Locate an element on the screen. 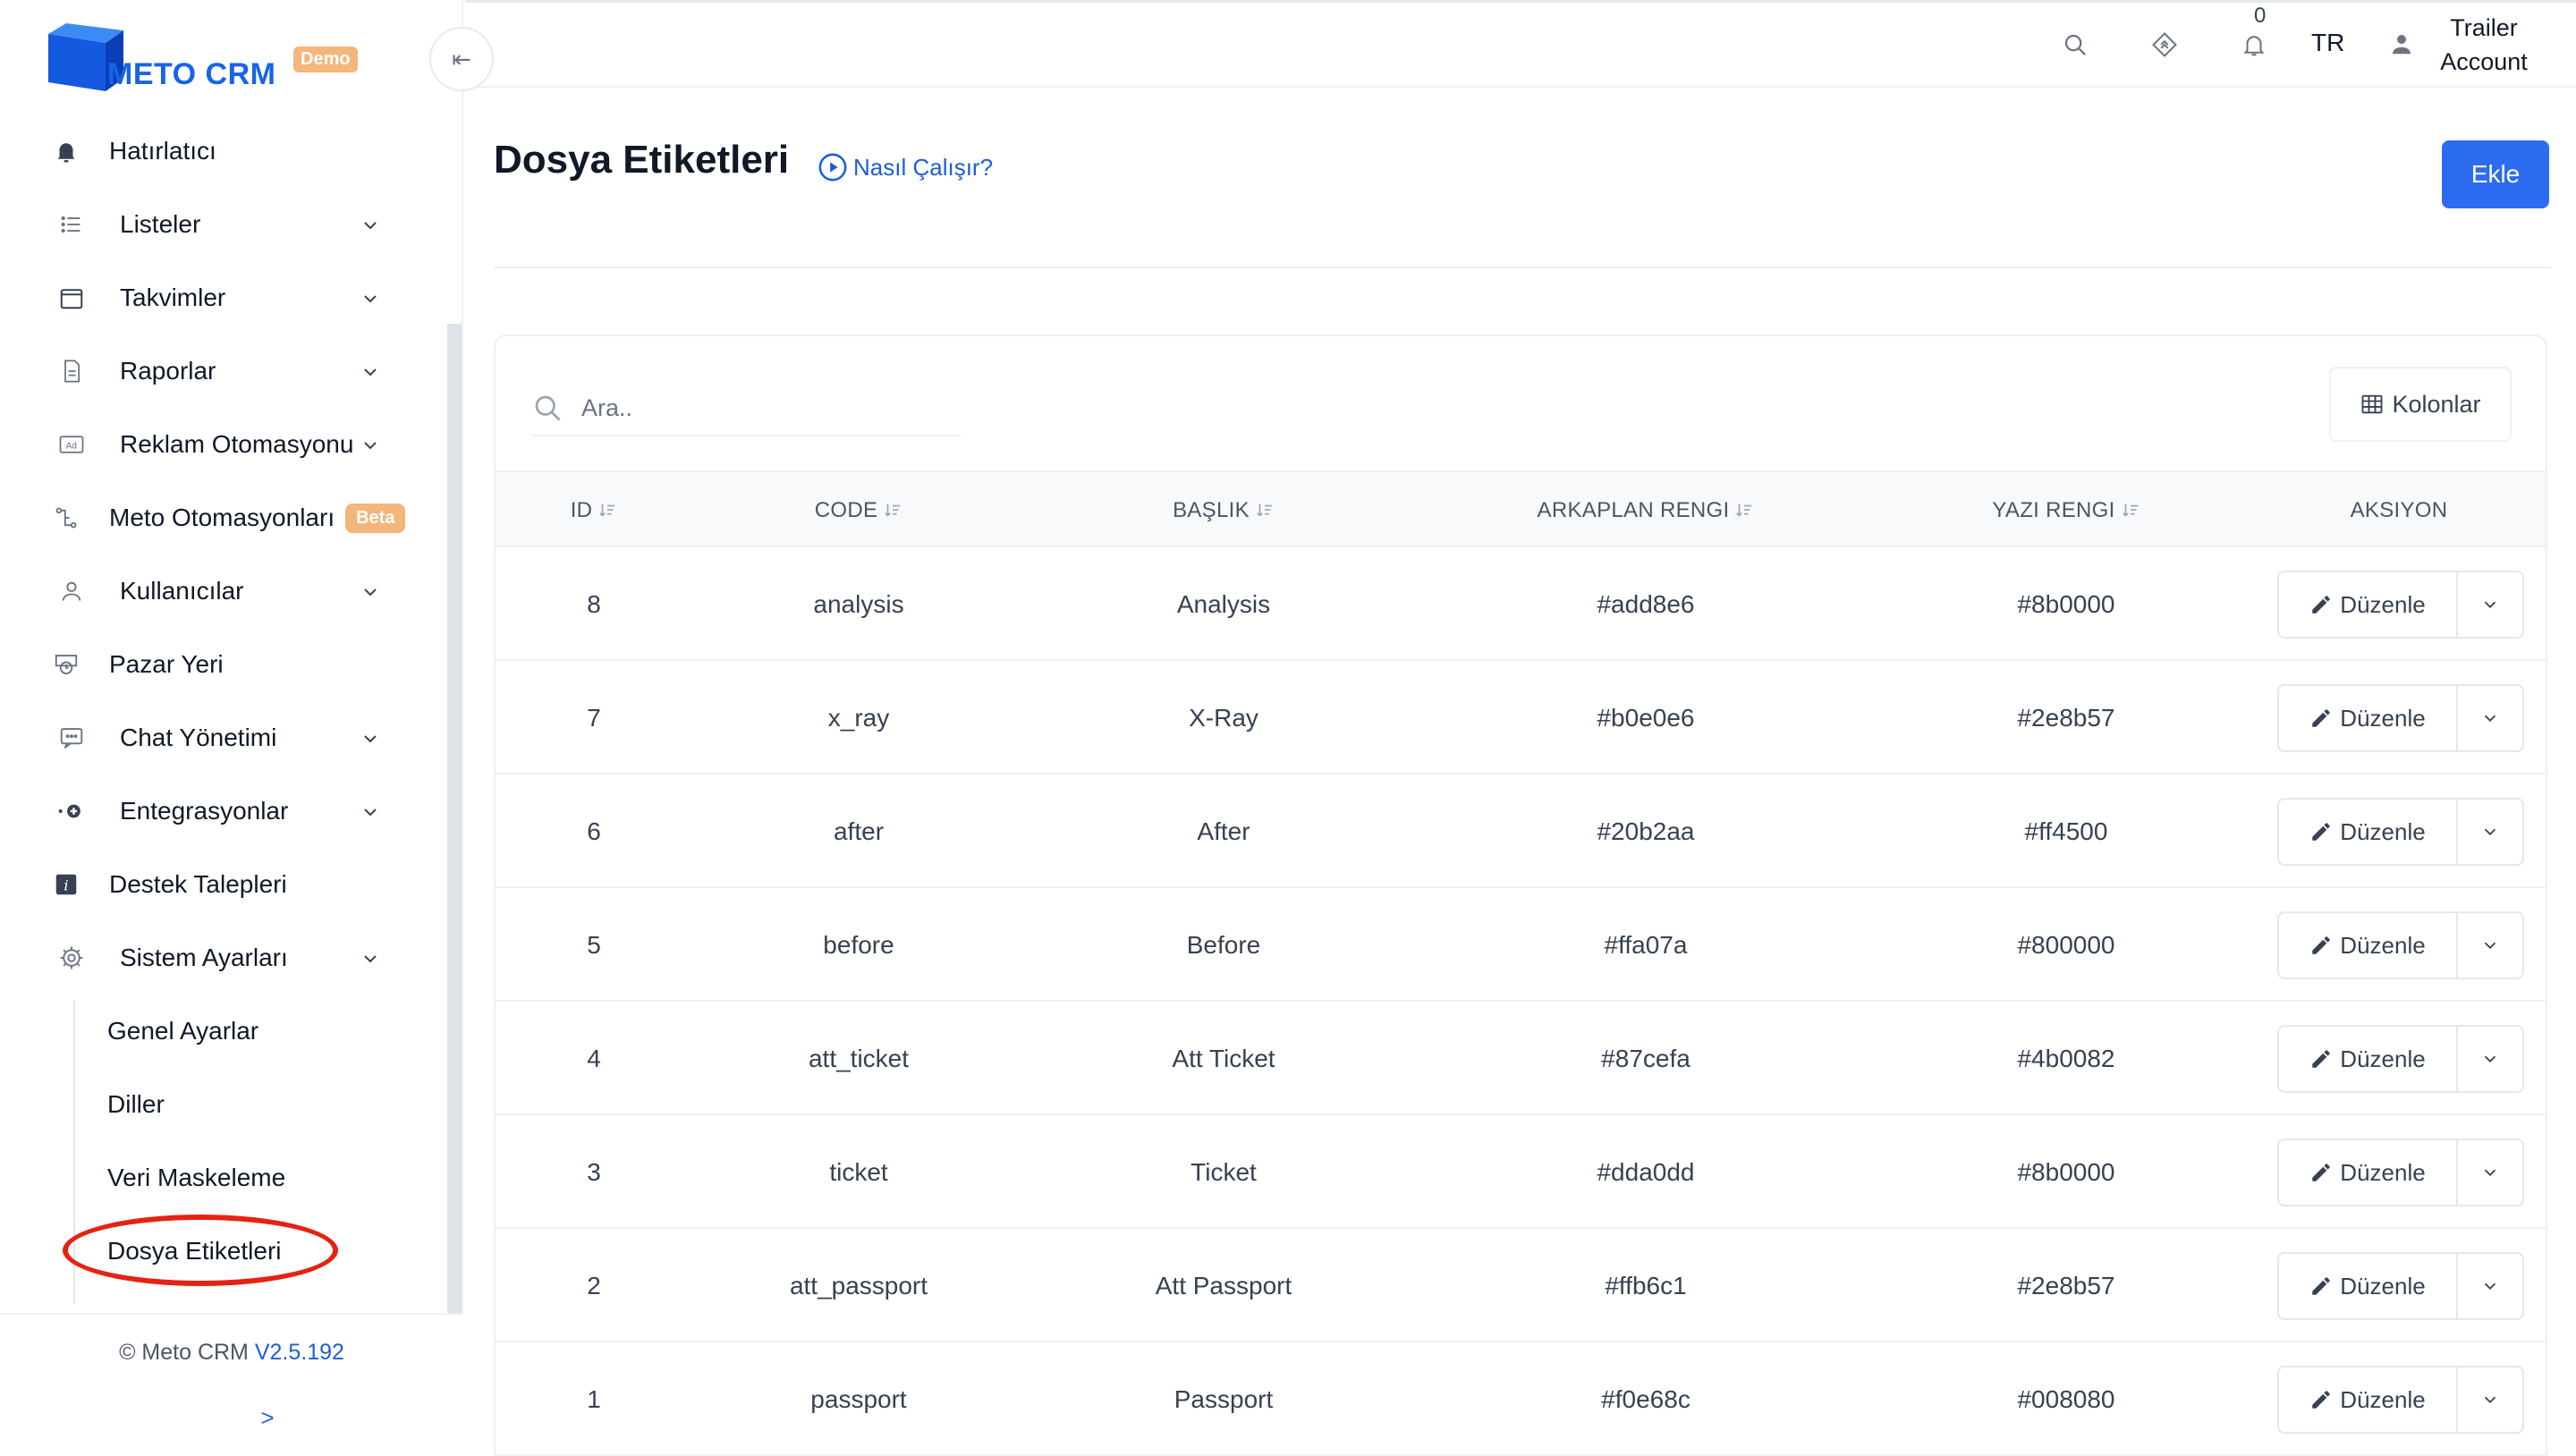 This screenshot has height=1456, width=2576. cell-code: passport is located at coordinates (858, 1398).